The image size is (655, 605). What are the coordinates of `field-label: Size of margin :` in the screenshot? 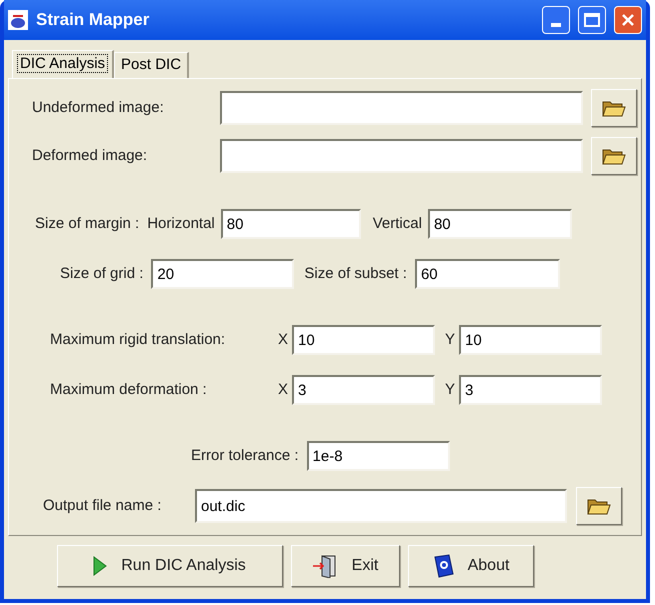 It's located at (87, 224).